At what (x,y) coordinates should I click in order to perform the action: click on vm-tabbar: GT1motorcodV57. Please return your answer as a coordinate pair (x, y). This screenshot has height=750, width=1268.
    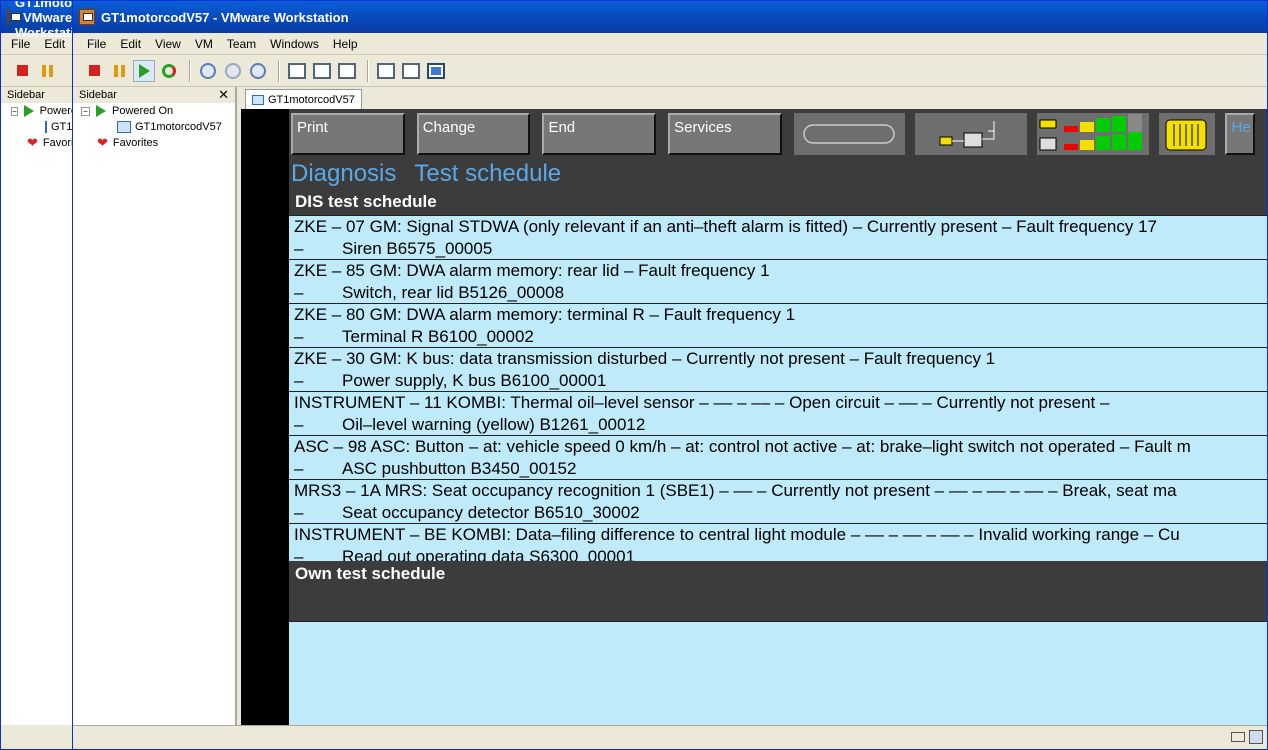
    Looking at the image, I should click on (754, 98).